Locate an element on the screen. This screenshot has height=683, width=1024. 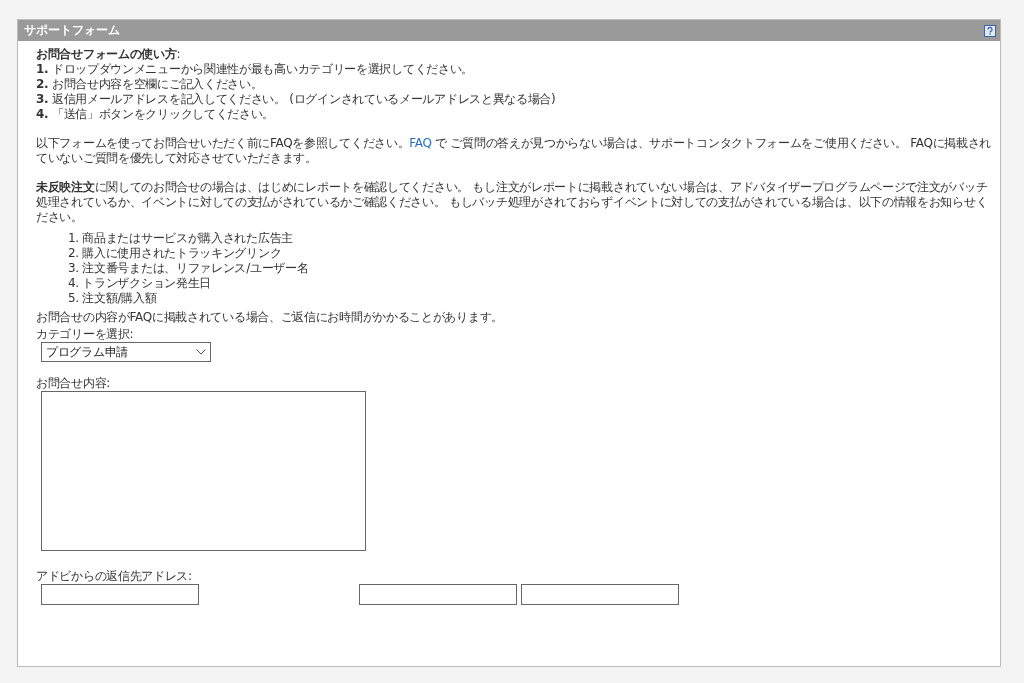
faq-link: FAQ is located at coordinates (420, 143).